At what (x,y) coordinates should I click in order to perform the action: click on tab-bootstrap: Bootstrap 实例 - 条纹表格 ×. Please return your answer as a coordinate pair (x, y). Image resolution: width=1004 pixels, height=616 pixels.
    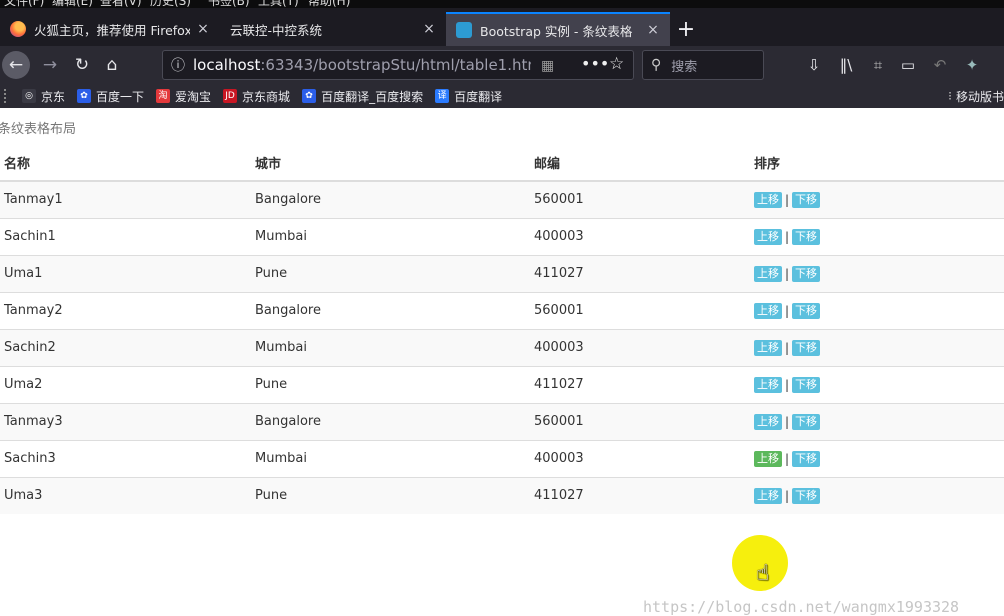
    Looking at the image, I should click on (558, 29).